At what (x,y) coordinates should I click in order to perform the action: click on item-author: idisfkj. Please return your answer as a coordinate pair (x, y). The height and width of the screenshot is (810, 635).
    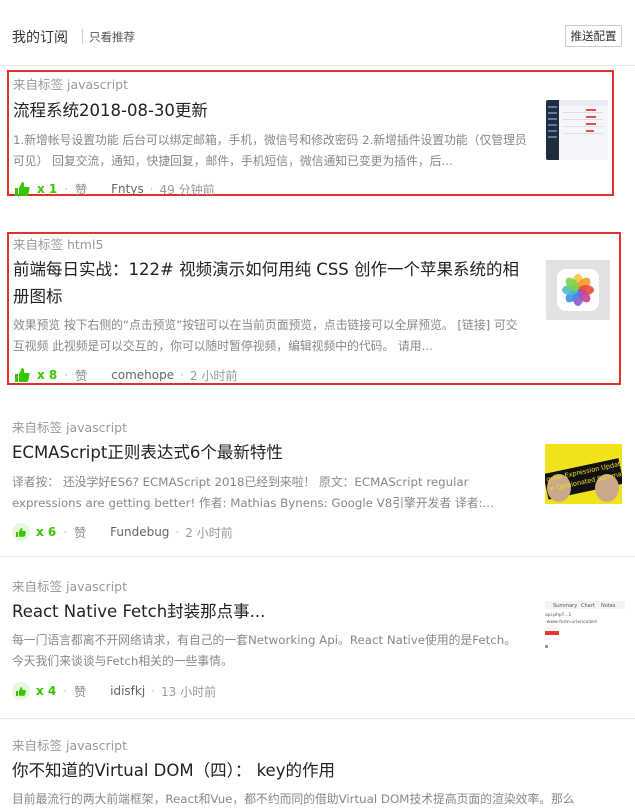
    Looking at the image, I should click on (127, 691).